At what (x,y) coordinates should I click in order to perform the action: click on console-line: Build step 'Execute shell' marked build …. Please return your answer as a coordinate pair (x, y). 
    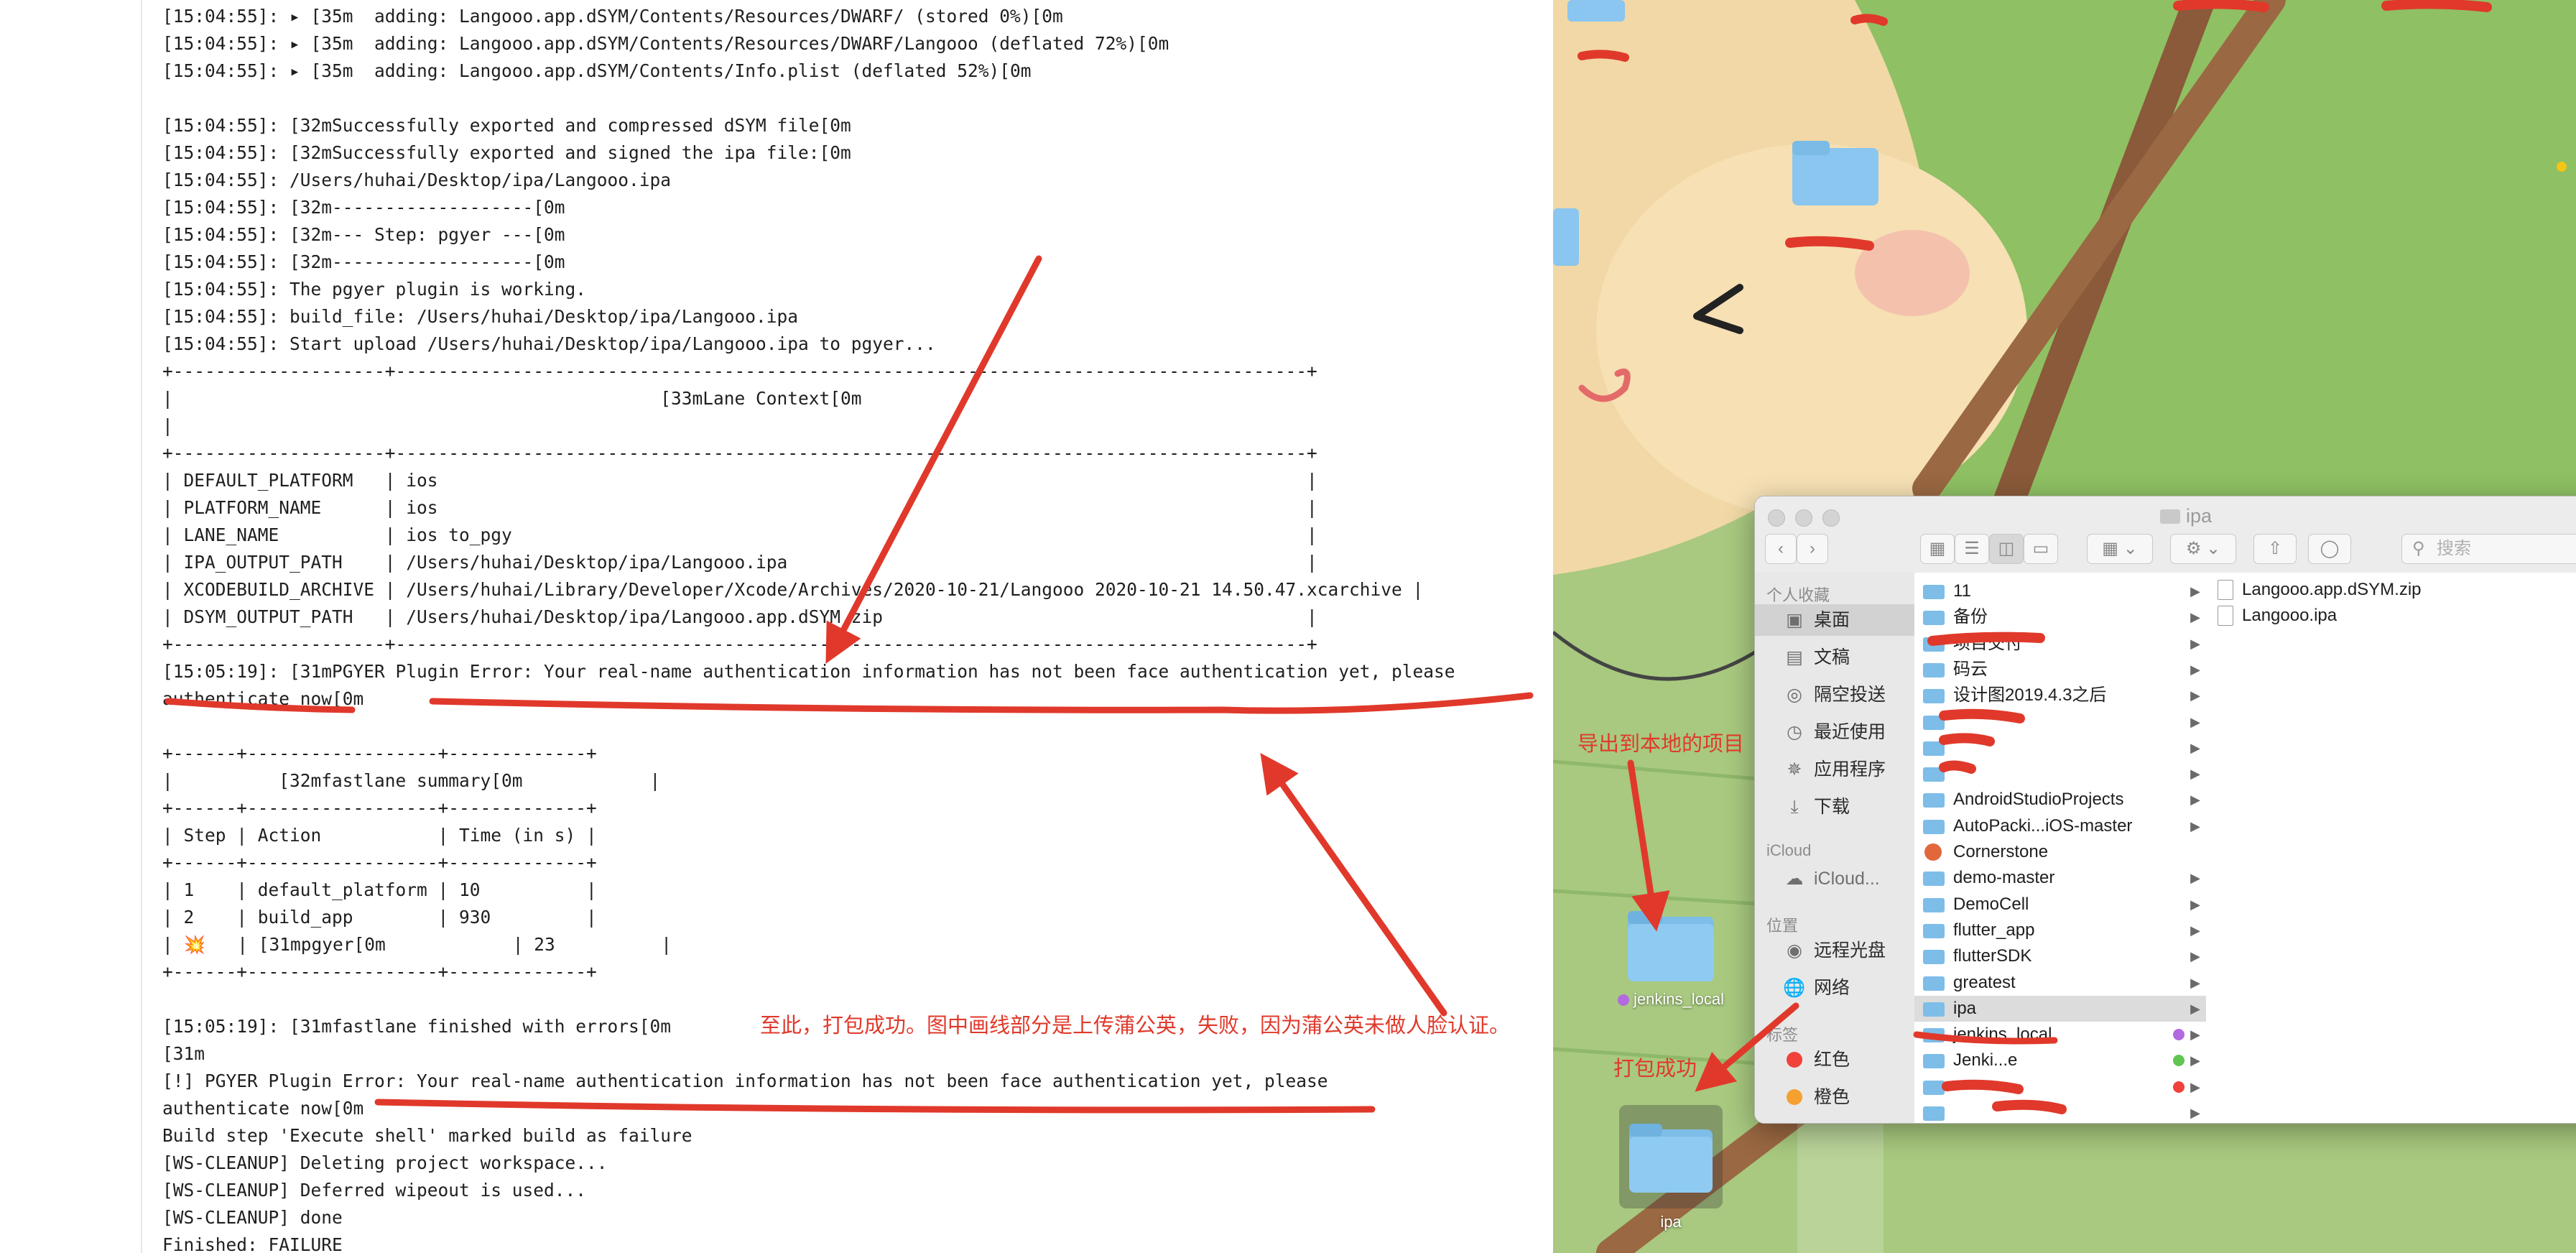
    Looking at the image, I should click on (427, 1135).